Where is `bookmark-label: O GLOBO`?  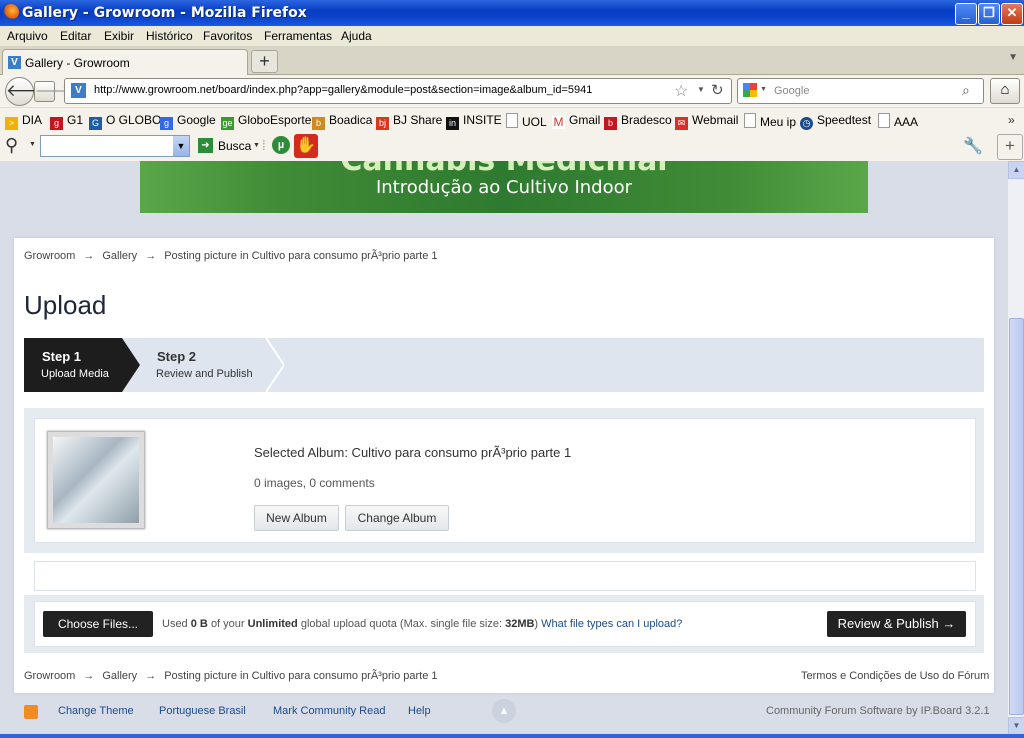
bookmark-label: O GLOBO is located at coordinates (134, 120).